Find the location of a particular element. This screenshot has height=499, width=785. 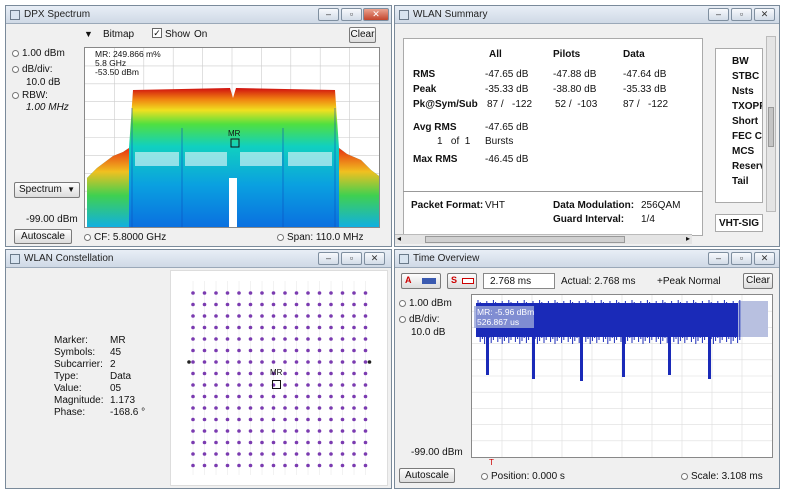

side-item: Reserv is located at coordinates (747, 166).